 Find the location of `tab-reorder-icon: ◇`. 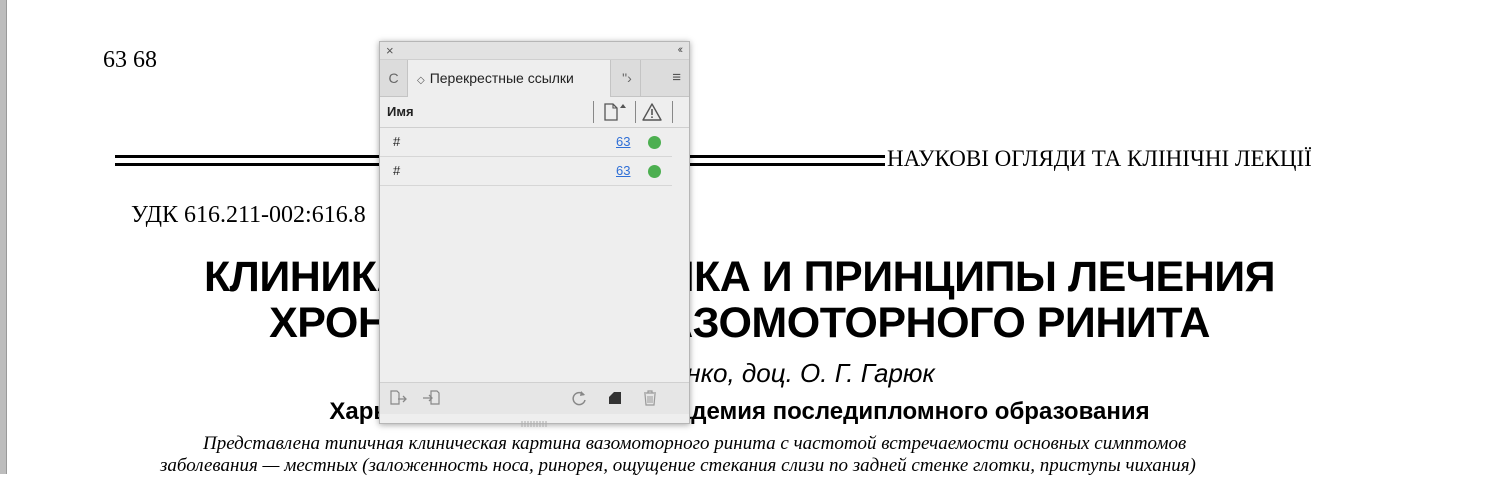

tab-reorder-icon: ◇ is located at coordinates (421, 80).